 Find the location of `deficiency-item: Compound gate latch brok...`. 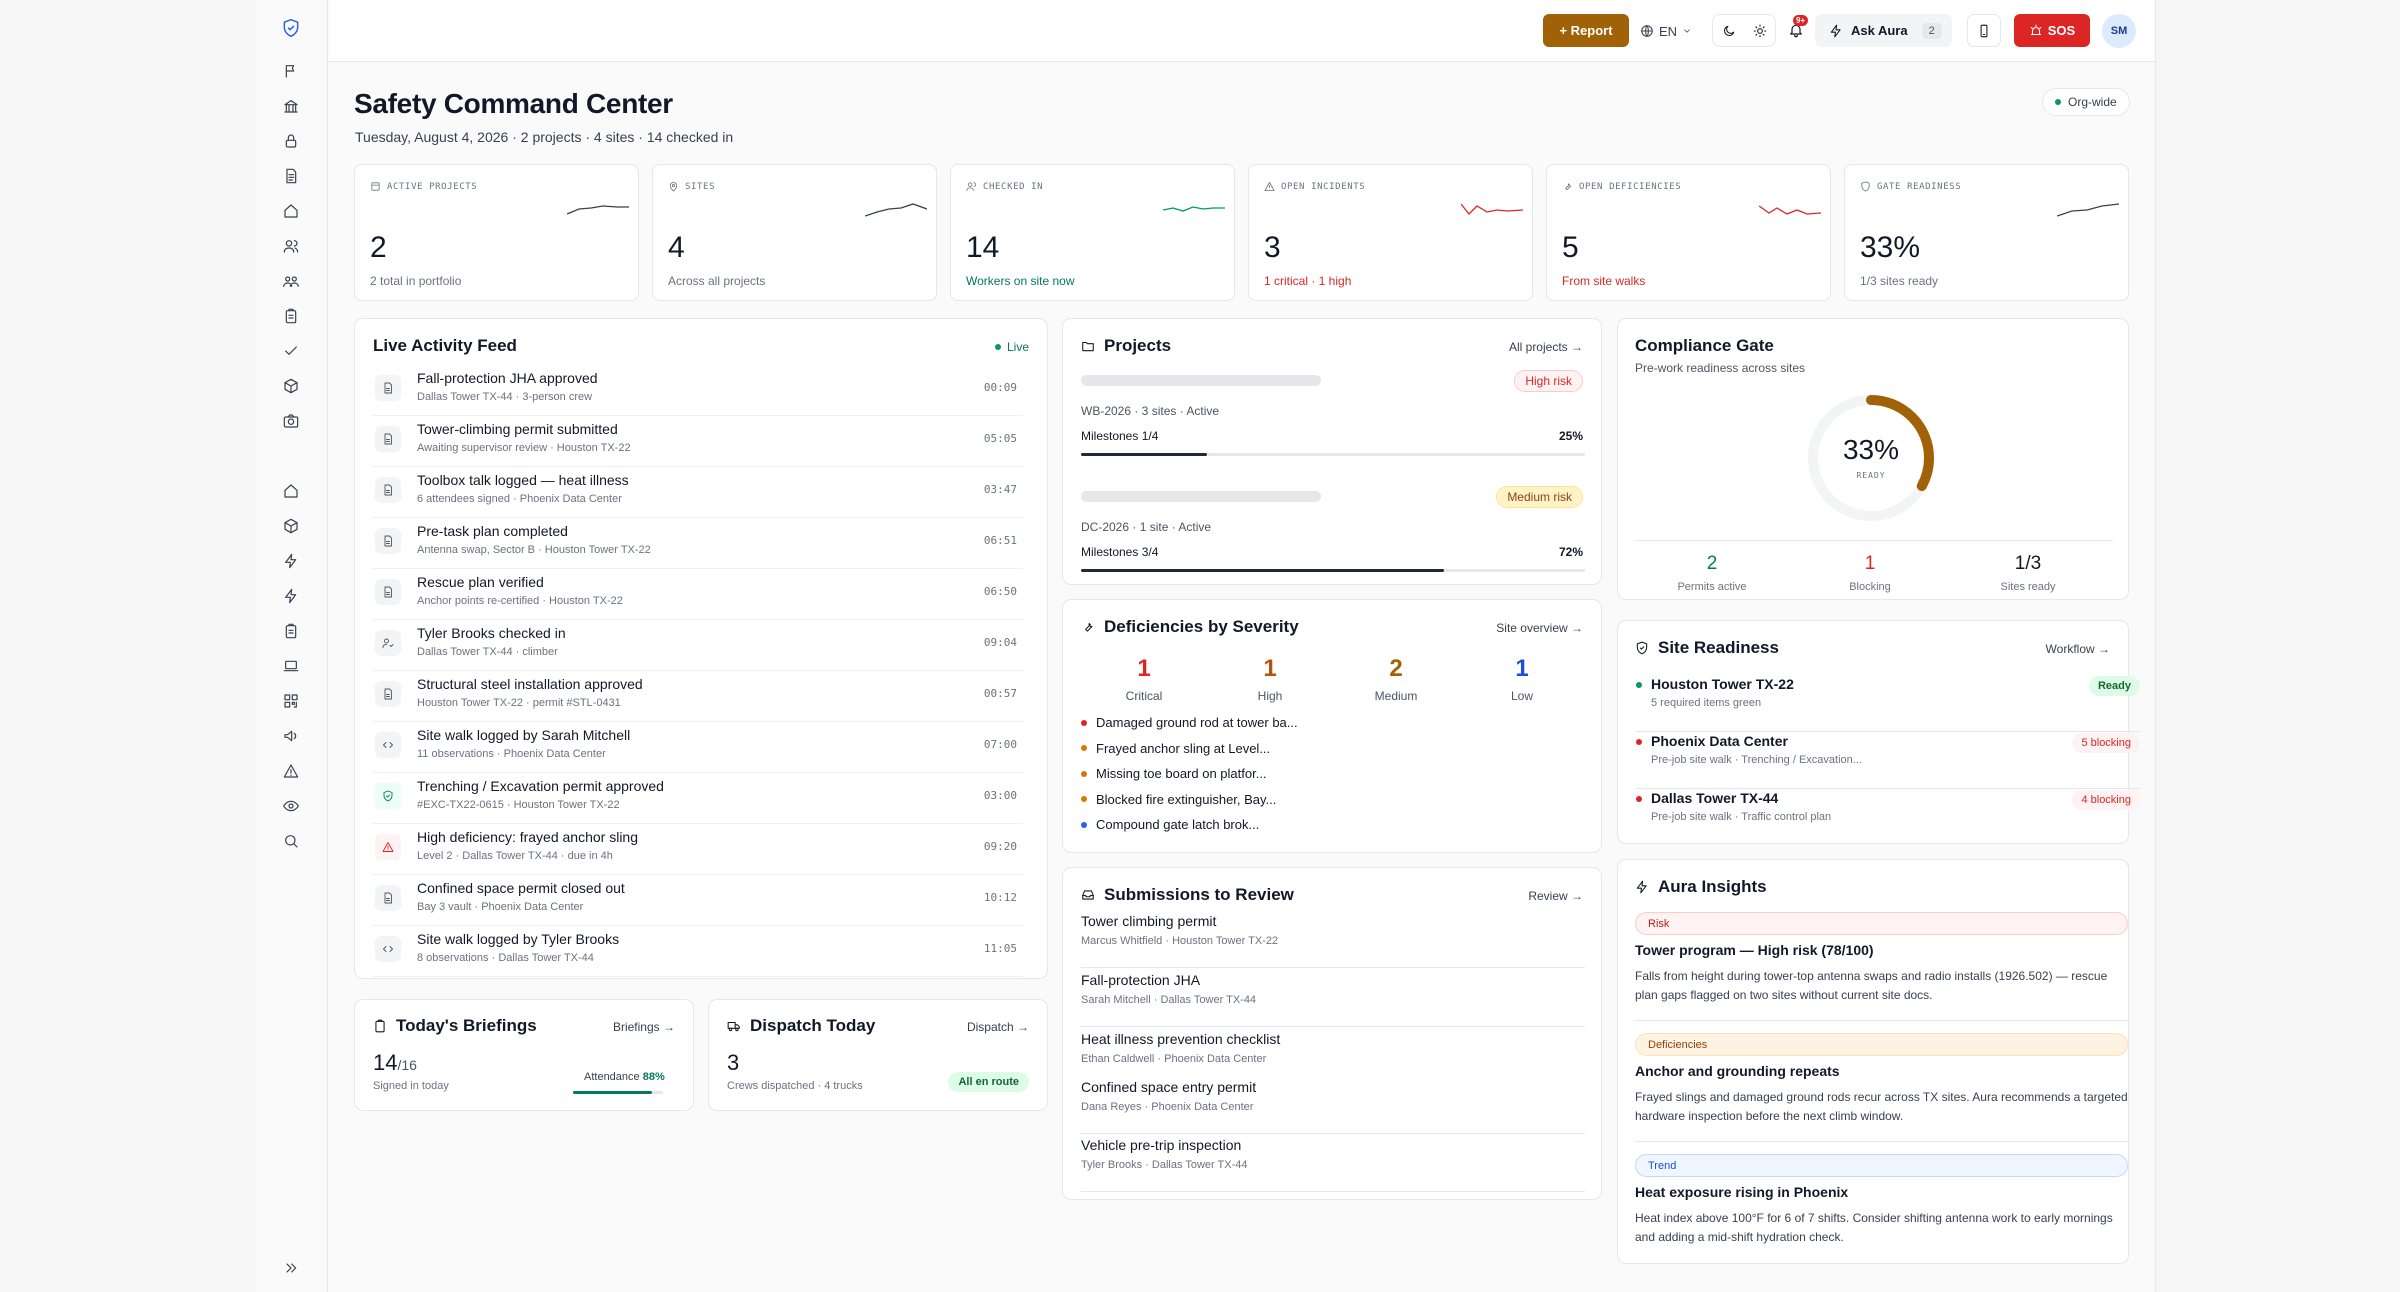

deficiency-item: Compound gate latch brok... is located at coordinates (1170, 824).